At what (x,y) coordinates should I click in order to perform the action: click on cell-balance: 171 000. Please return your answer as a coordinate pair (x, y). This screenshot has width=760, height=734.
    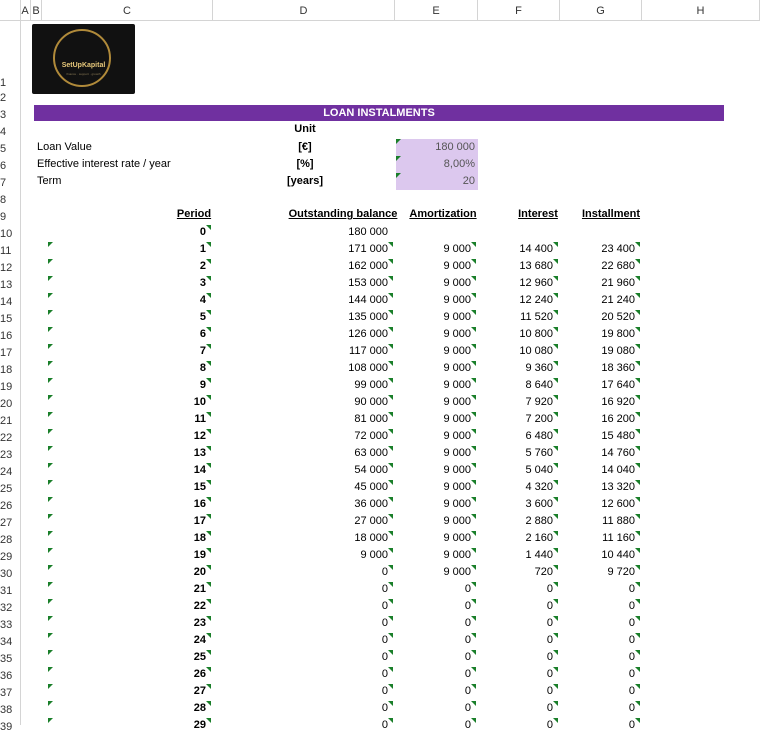
    Looking at the image, I should click on (338, 249).